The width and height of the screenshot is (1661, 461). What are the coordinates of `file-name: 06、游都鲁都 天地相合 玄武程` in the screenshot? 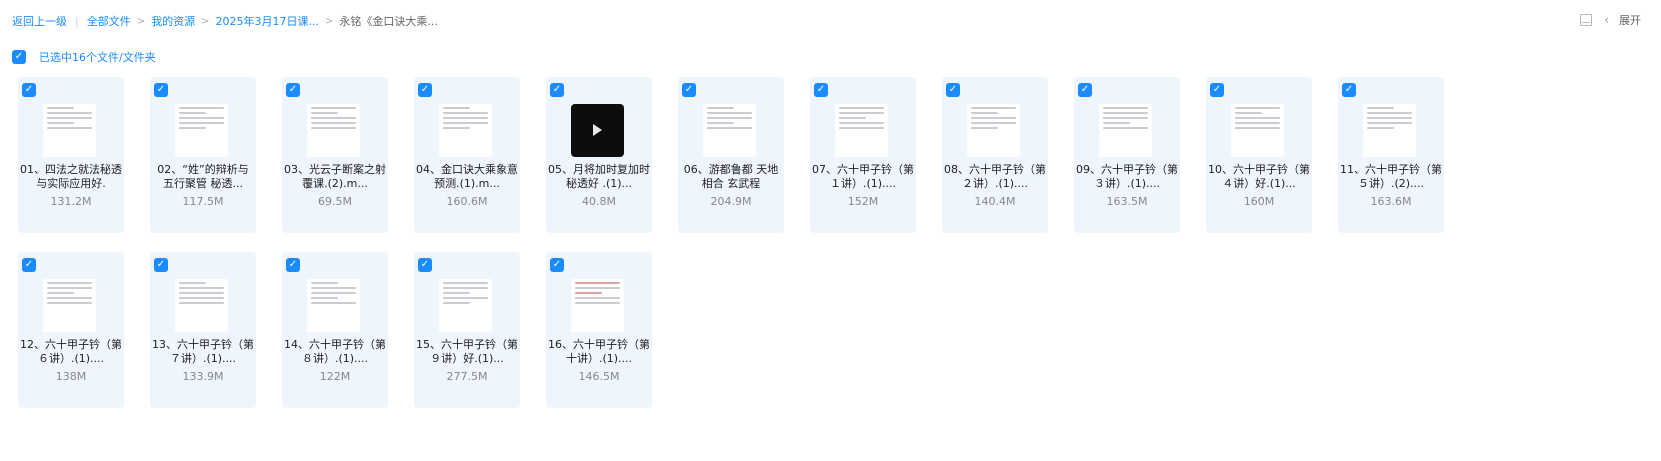 It's located at (731, 176).